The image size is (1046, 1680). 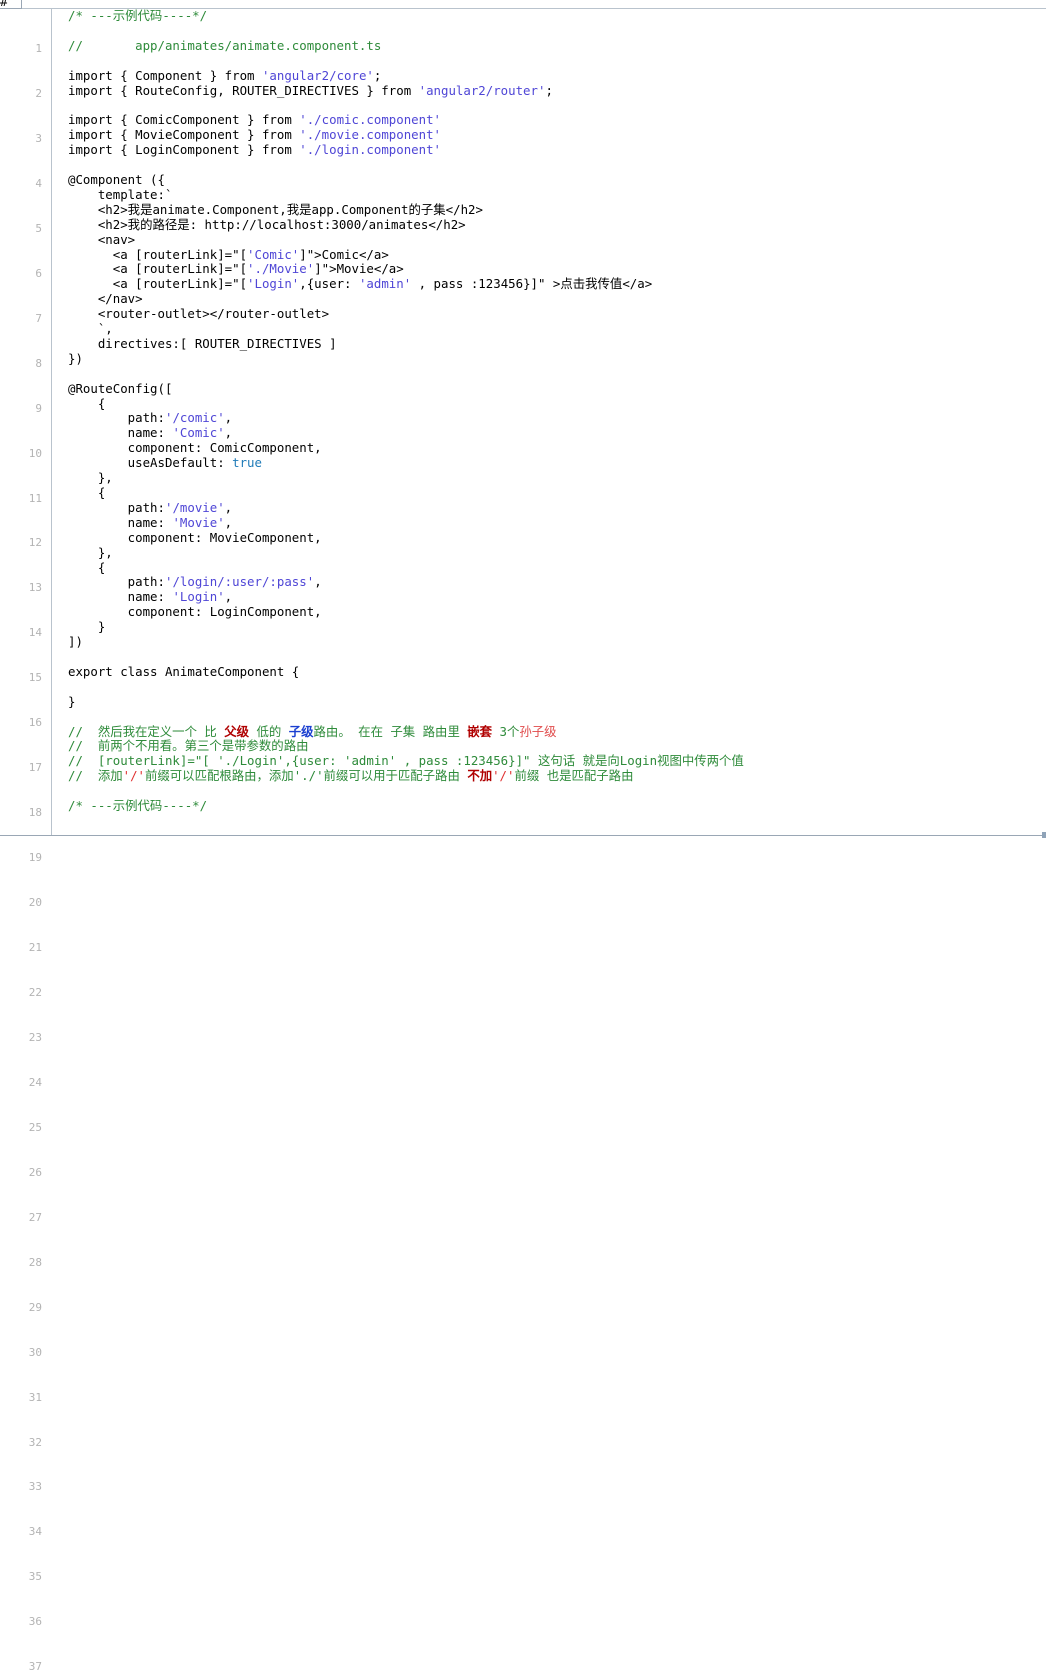 I want to click on line-number: 15, so click(x=35, y=678).